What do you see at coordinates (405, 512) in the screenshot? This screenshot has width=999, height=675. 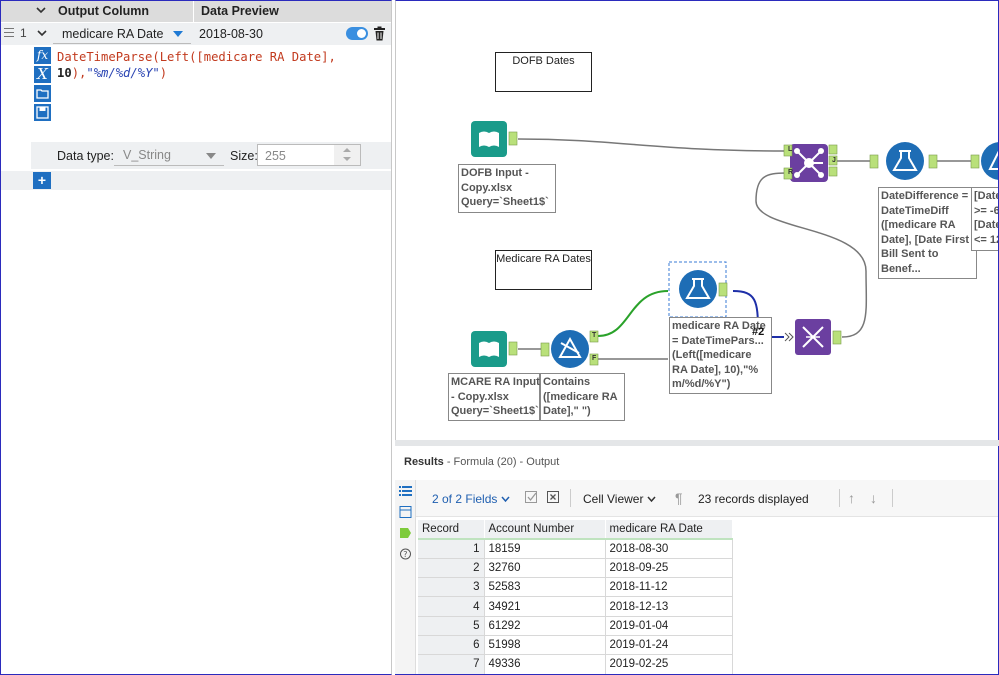 I see `table-view-icon` at bounding box center [405, 512].